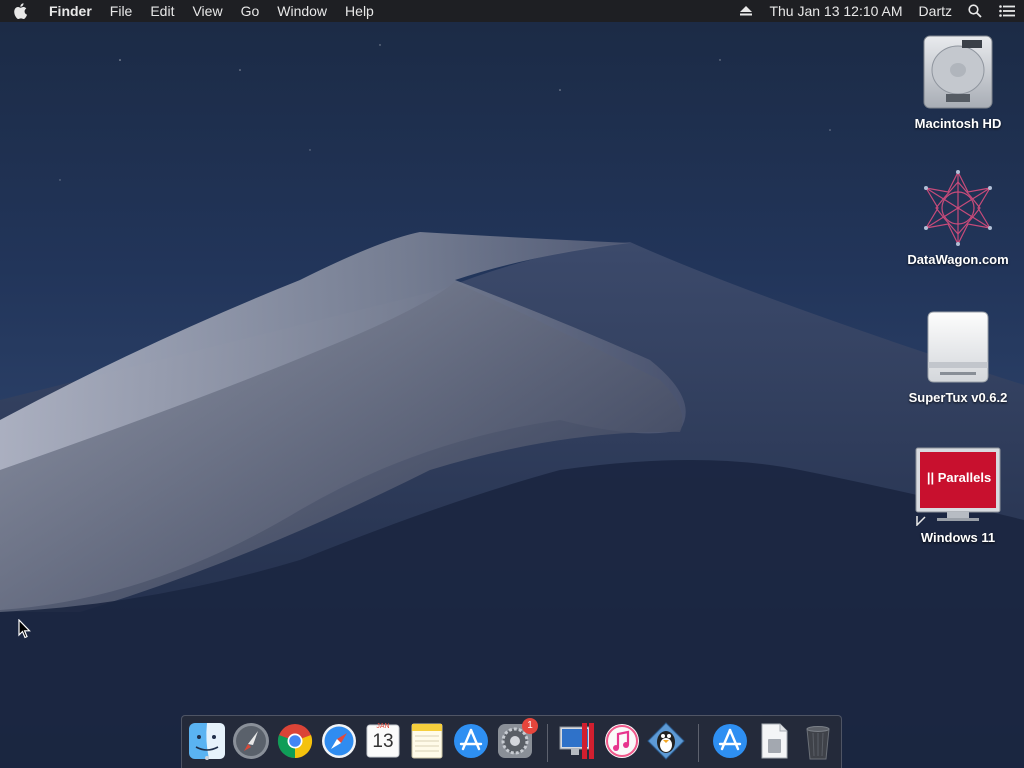 Image resolution: width=1024 pixels, height=768 pixels. What do you see at coordinates (835, 11) in the screenshot?
I see `menu-clock: Thu Jan 13 12:10 AM` at bounding box center [835, 11].